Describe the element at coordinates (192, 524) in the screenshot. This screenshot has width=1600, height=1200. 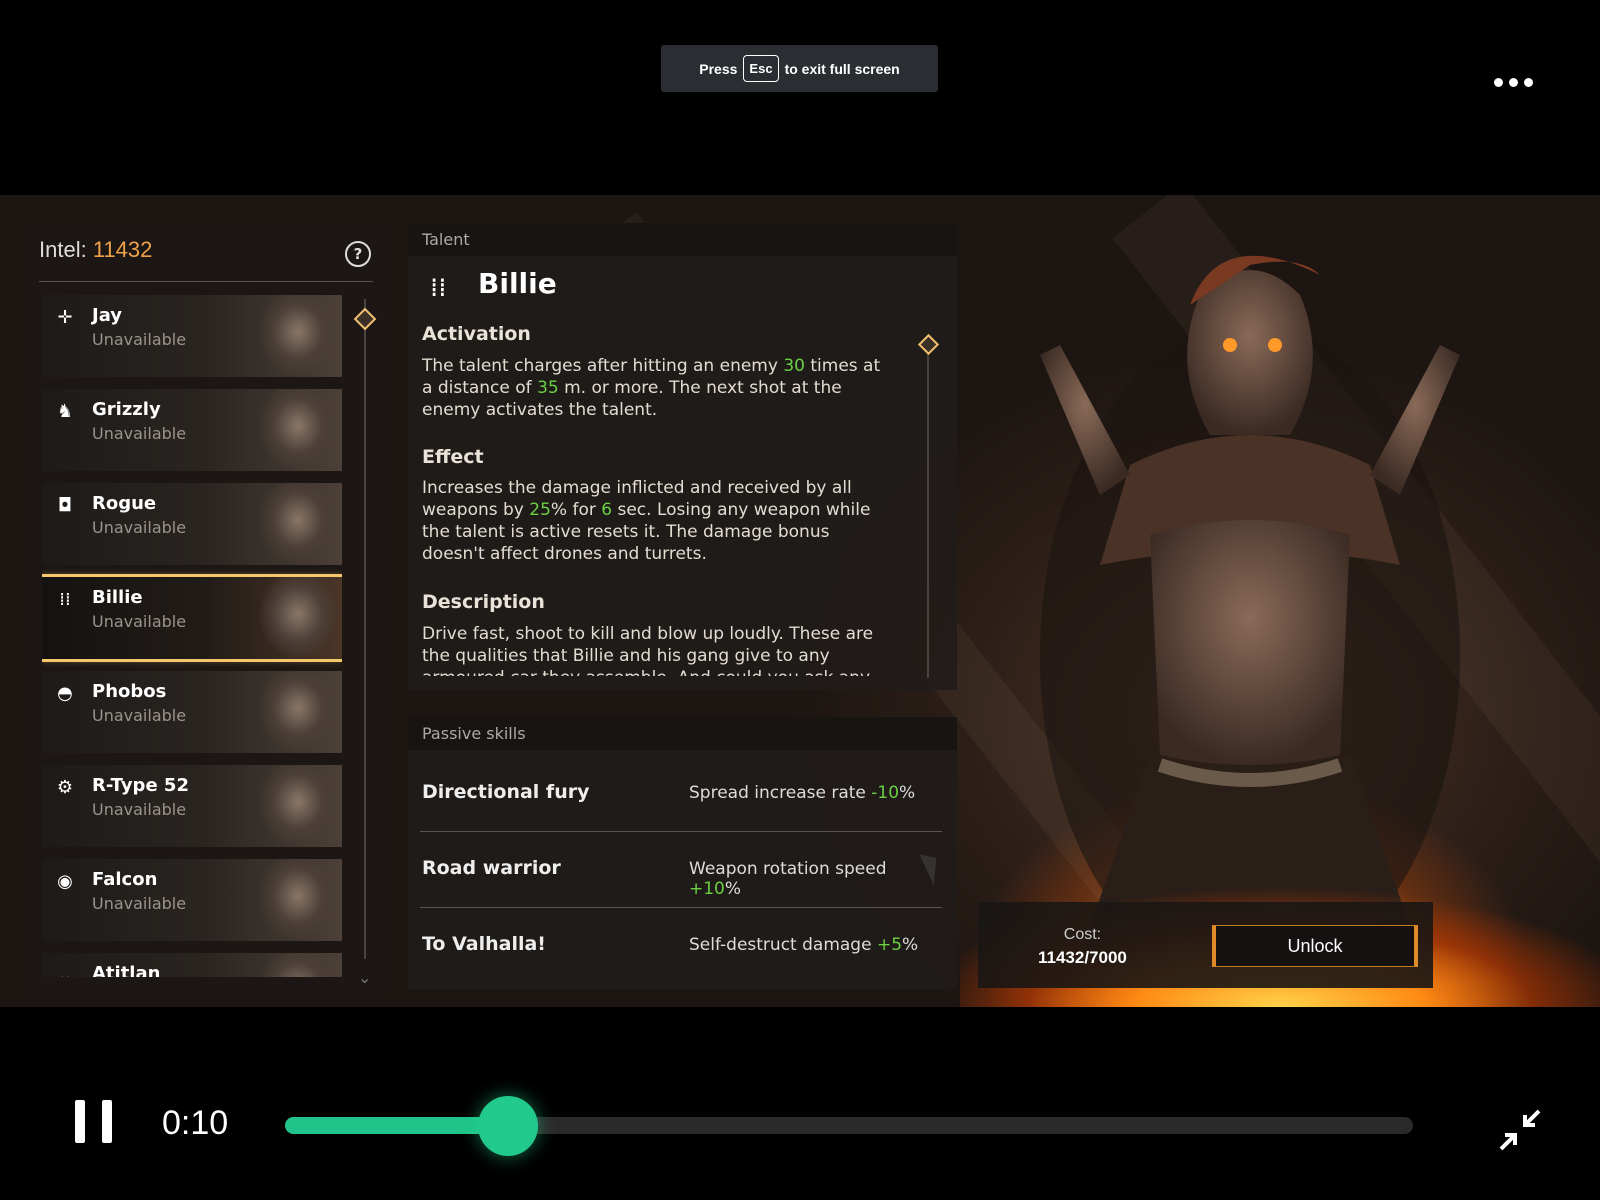
I see `character-item-rogue: ◘ Rogue Unavailable` at that location.